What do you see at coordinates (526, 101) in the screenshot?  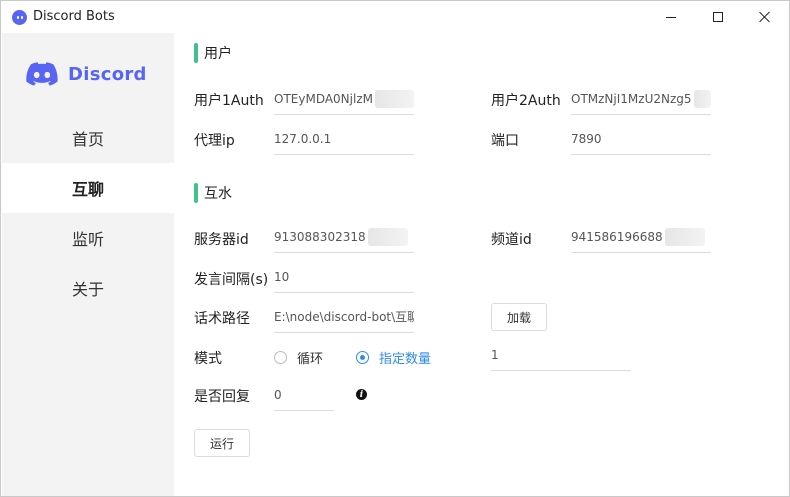 I see `user2-auth-label: 用户2Auth` at bounding box center [526, 101].